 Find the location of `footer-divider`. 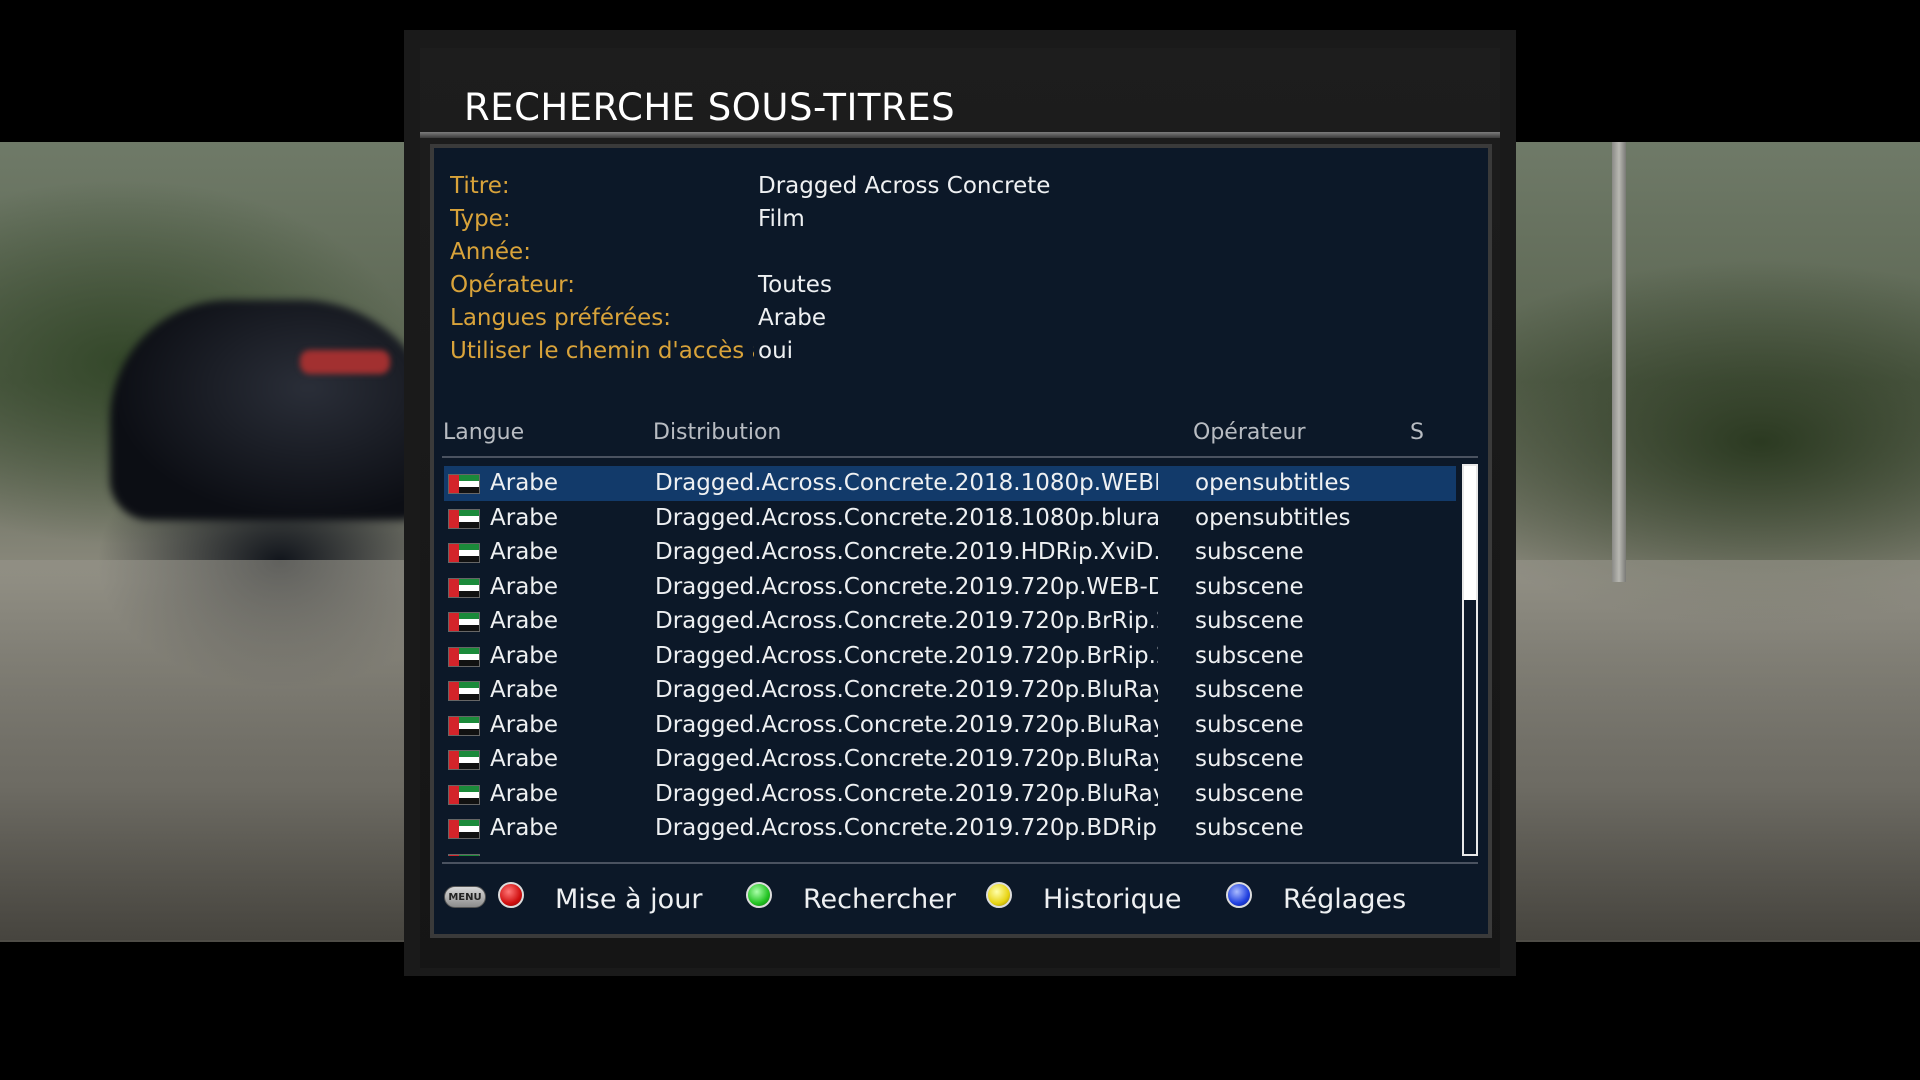

footer-divider is located at coordinates (960, 863).